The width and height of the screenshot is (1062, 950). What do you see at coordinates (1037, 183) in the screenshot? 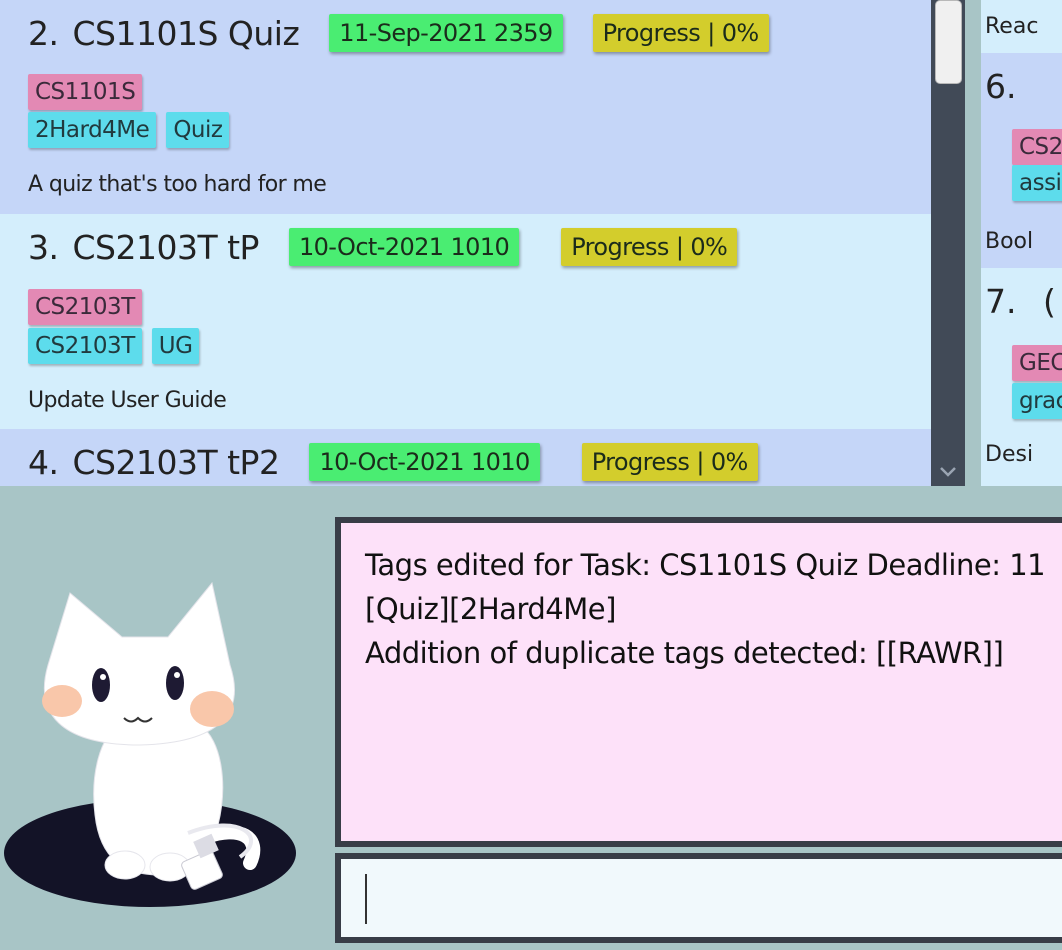
I see `task-tag: assi` at bounding box center [1037, 183].